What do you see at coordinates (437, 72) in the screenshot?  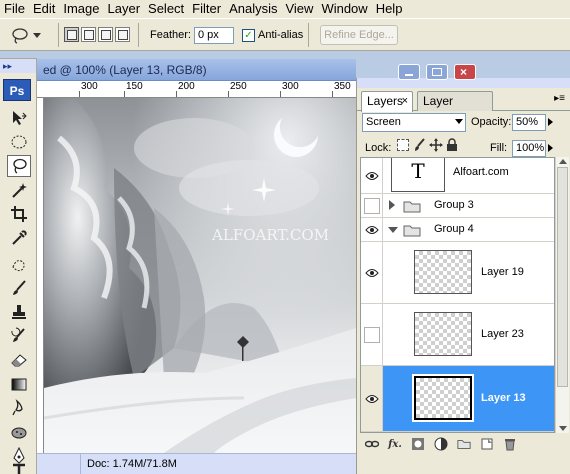 I see `maximize-button` at bounding box center [437, 72].